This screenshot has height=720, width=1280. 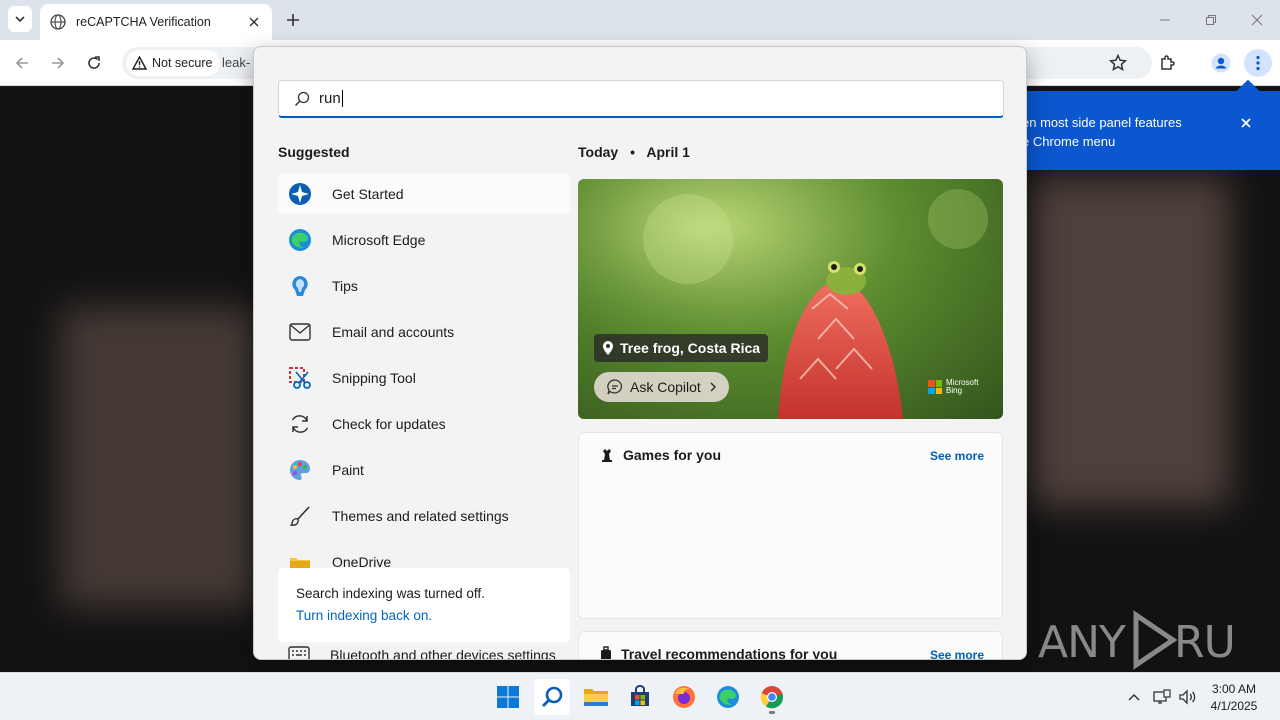 I want to click on url-text: leak-, so click(x=236, y=62).